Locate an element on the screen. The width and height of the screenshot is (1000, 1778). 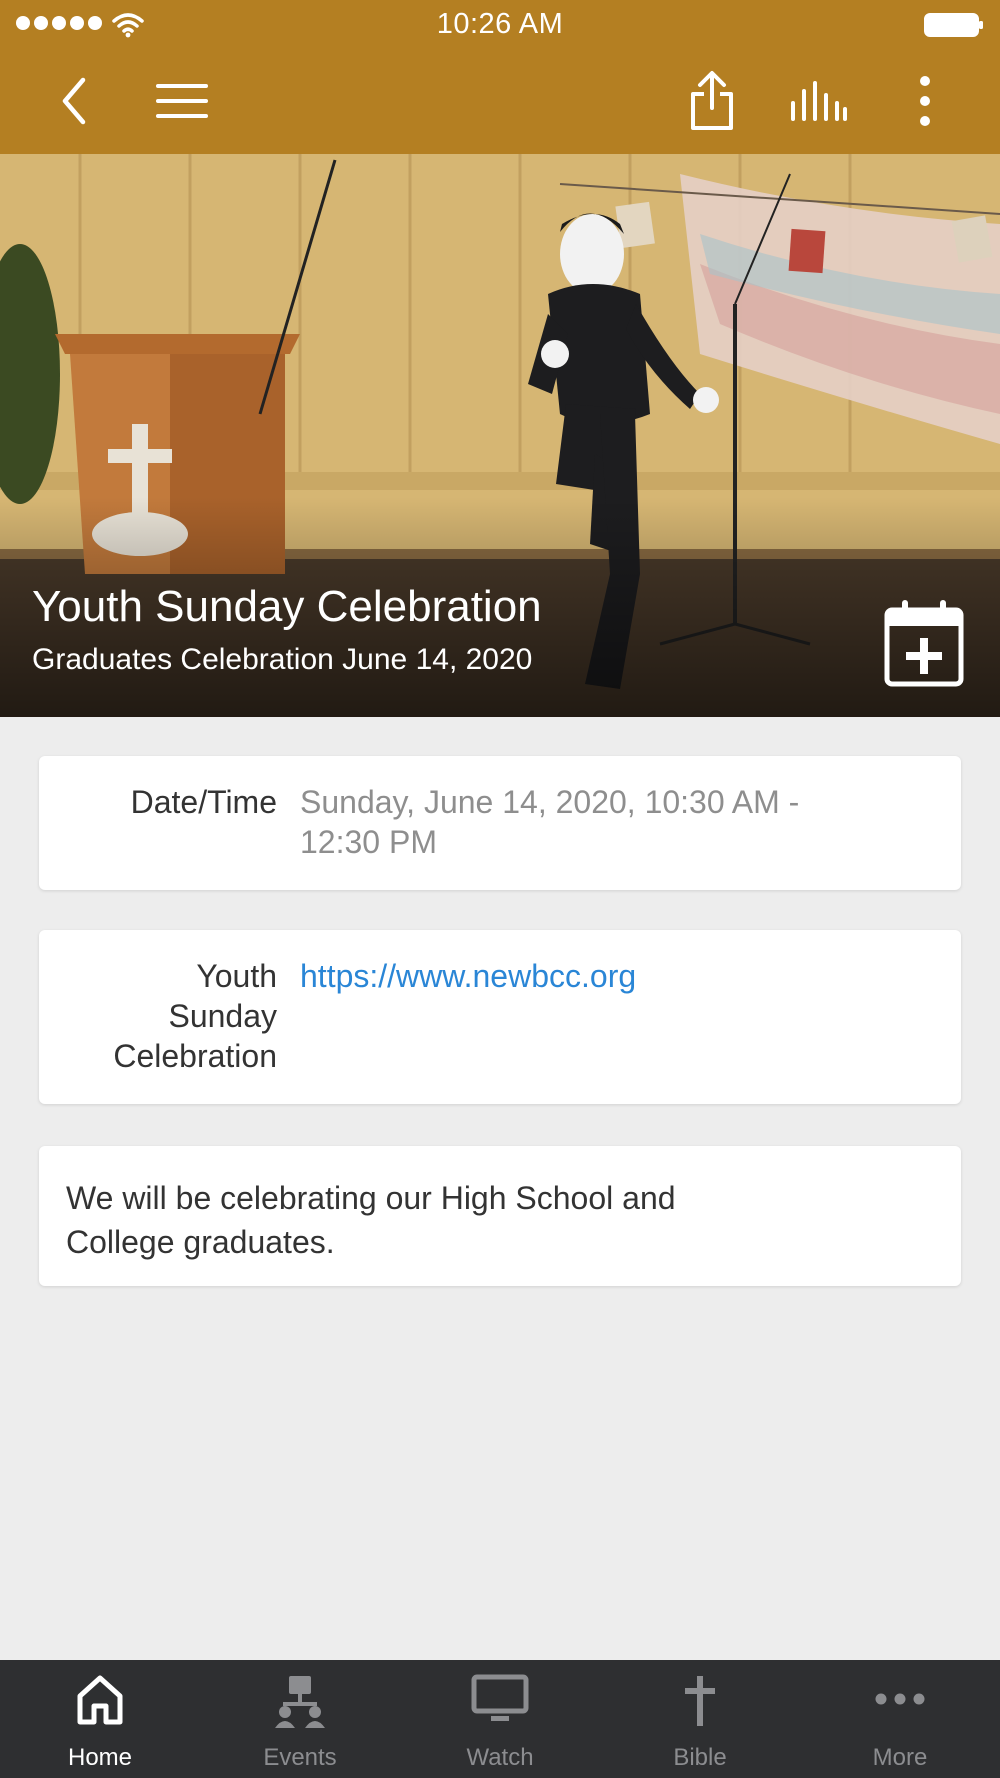
audio-bars-icon is located at coordinates (819, 101).